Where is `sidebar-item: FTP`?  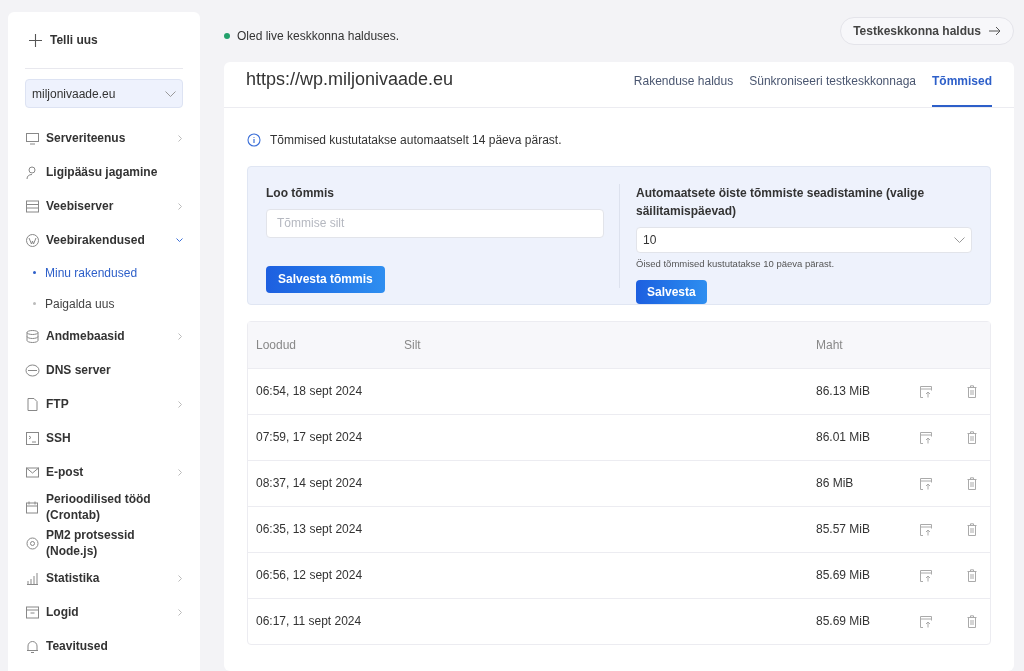
sidebar-item: FTP is located at coordinates (104, 404).